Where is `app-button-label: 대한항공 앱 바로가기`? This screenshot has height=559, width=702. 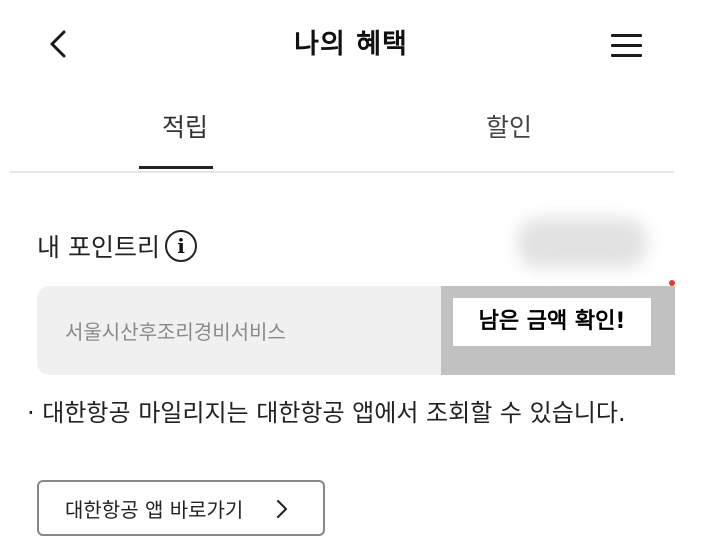
app-button-label: 대한항공 앱 바로가기 is located at coordinates (154, 510).